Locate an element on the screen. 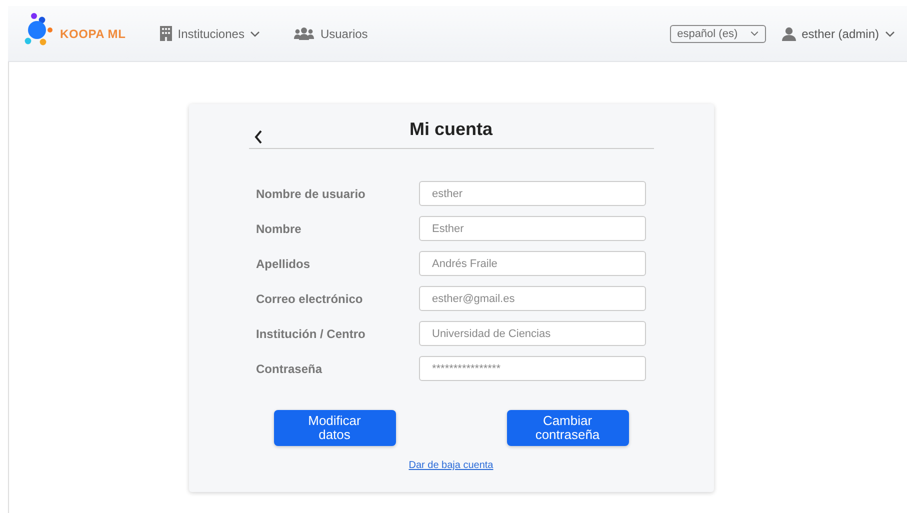 Image resolution: width=907 pixels, height=513 pixels. users-icon is located at coordinates (304, 33).